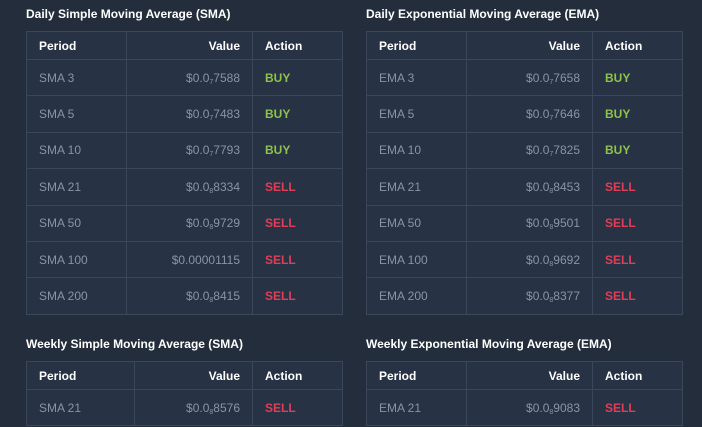 This screenshot has width=702, height=427. I want to click on value-cell: $0.077793, so click(189, 150).